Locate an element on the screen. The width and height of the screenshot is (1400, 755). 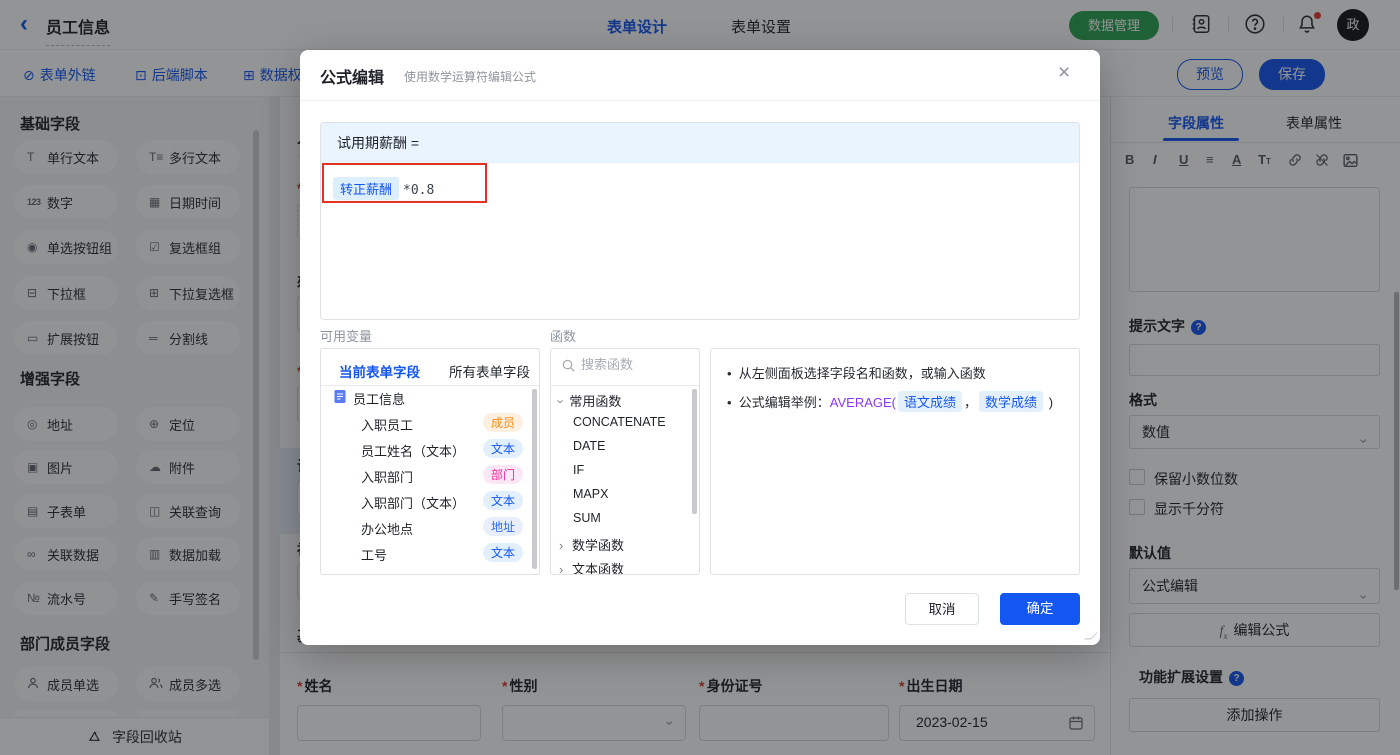
variable-row: 员工姓名（文本） 文本 is located at coordinates (430, 450).